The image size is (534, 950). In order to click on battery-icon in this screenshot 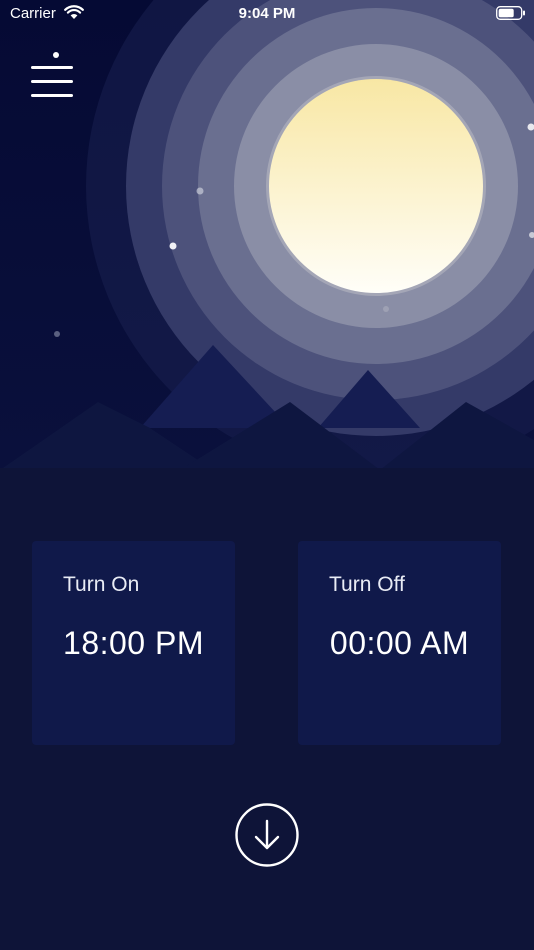, I will do `click(510, 13)`.